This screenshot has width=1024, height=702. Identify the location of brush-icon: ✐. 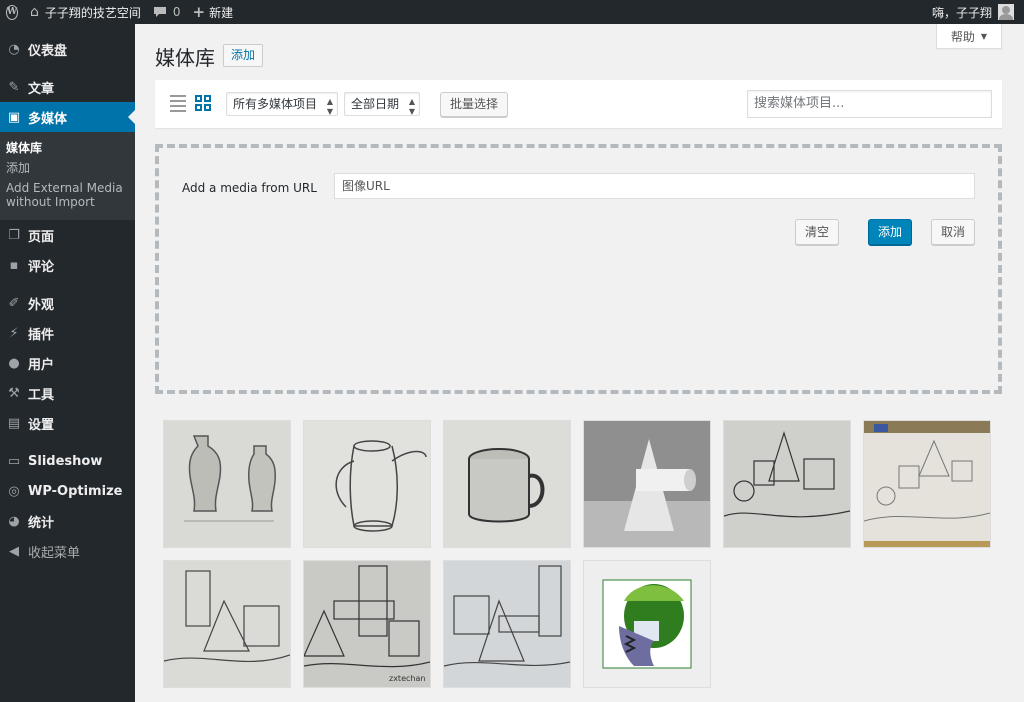
(14, 303).